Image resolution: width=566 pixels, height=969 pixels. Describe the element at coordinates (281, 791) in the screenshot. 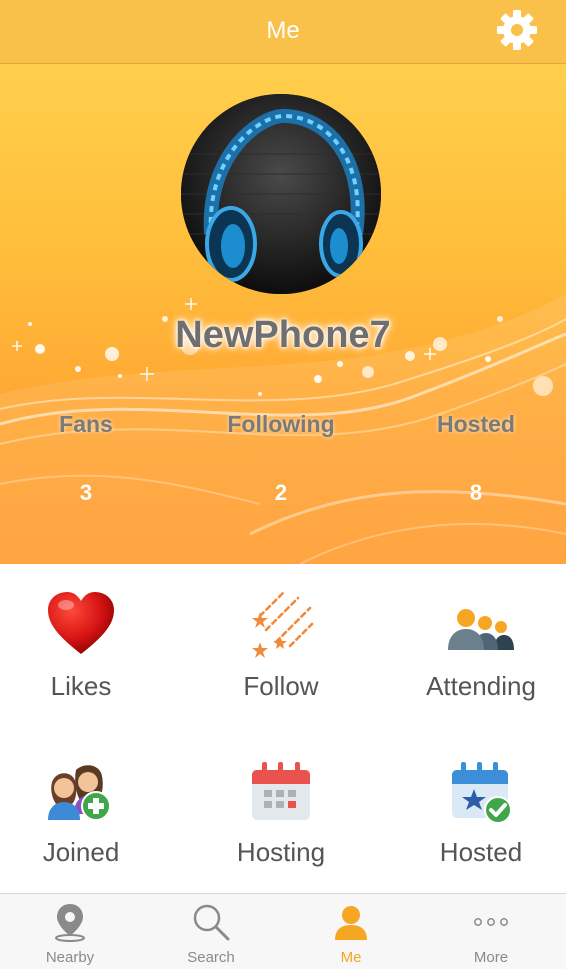

I see `calendar-icon` at that location.